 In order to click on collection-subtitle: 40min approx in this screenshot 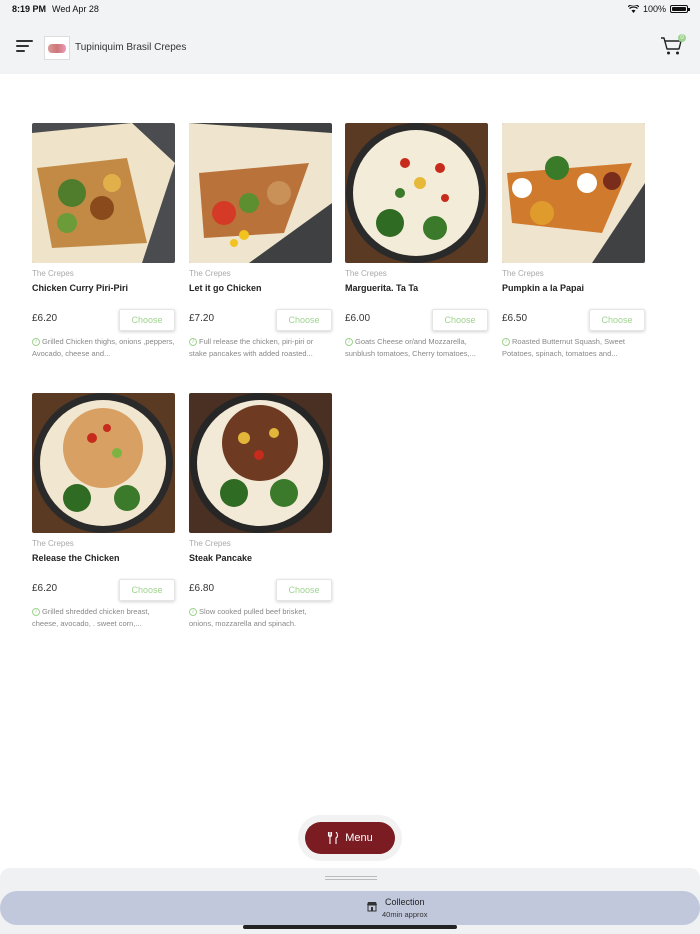, I will do `click(405, 914)`.